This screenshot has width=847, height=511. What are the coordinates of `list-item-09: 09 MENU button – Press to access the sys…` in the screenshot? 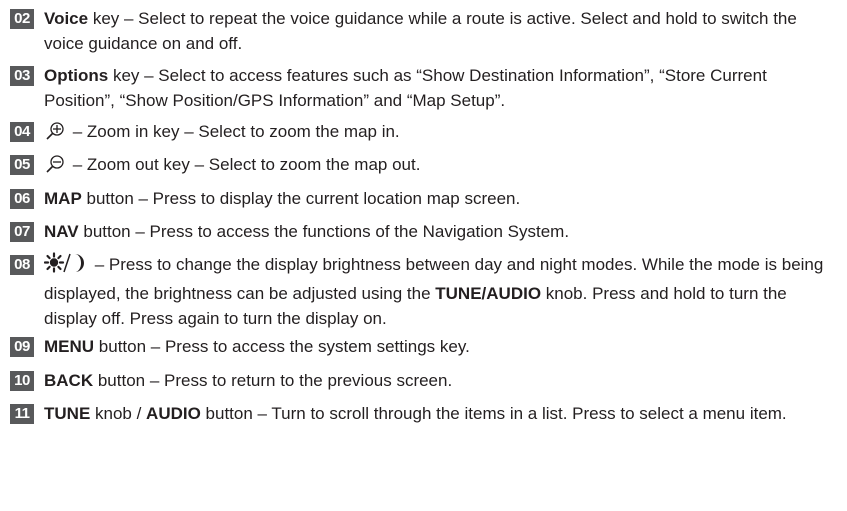 It's located at (425, 346).